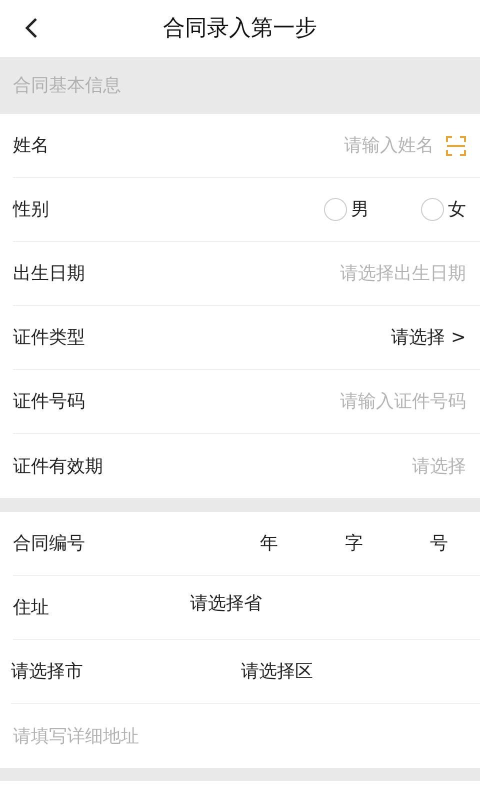  What do you see at coordinates (428, 337) in the screenshot?
I see `select-value: 请选择 >` at bounding box center [428, 337].